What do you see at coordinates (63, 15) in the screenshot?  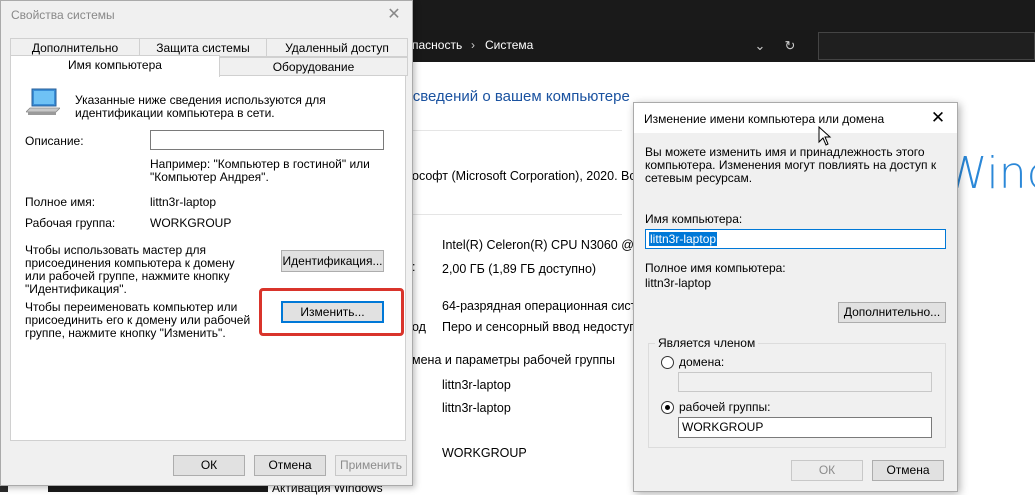 I see `dialog-title: Свойства системы` at bounding box center [63, 15].